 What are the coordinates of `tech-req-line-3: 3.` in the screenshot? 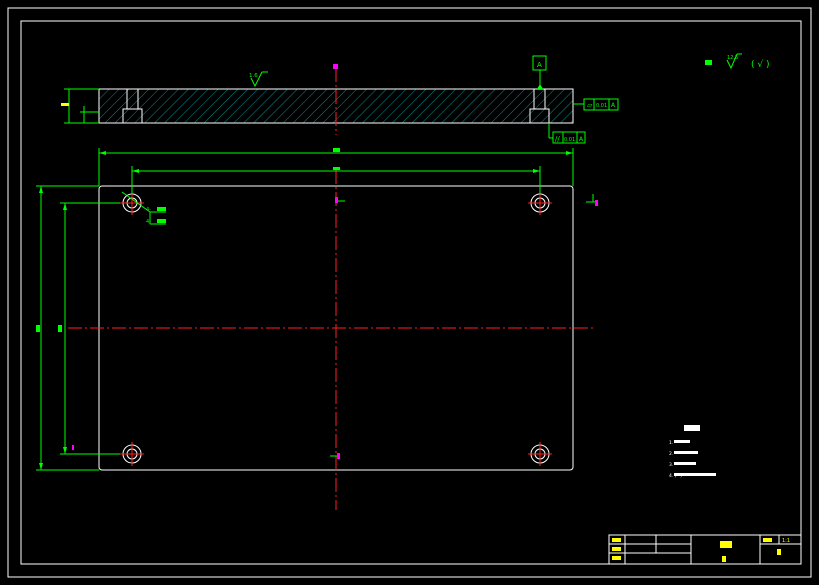 It's located at (671, 465).